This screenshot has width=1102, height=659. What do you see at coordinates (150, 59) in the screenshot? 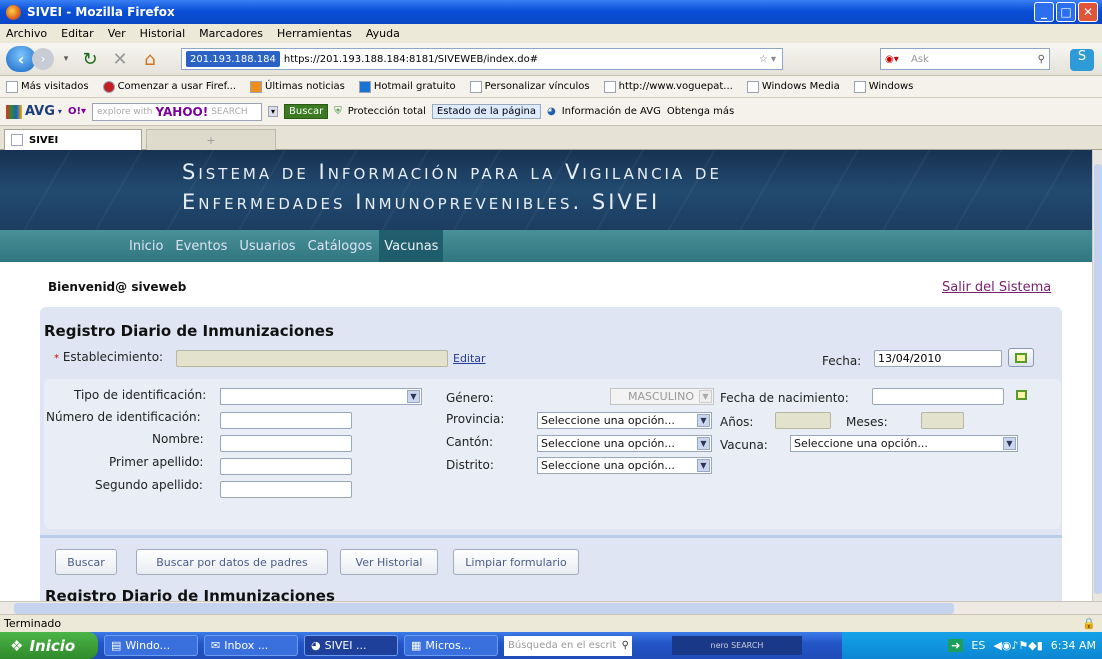
I see `home-icon: ⌂` at bounding box center [150, 59].